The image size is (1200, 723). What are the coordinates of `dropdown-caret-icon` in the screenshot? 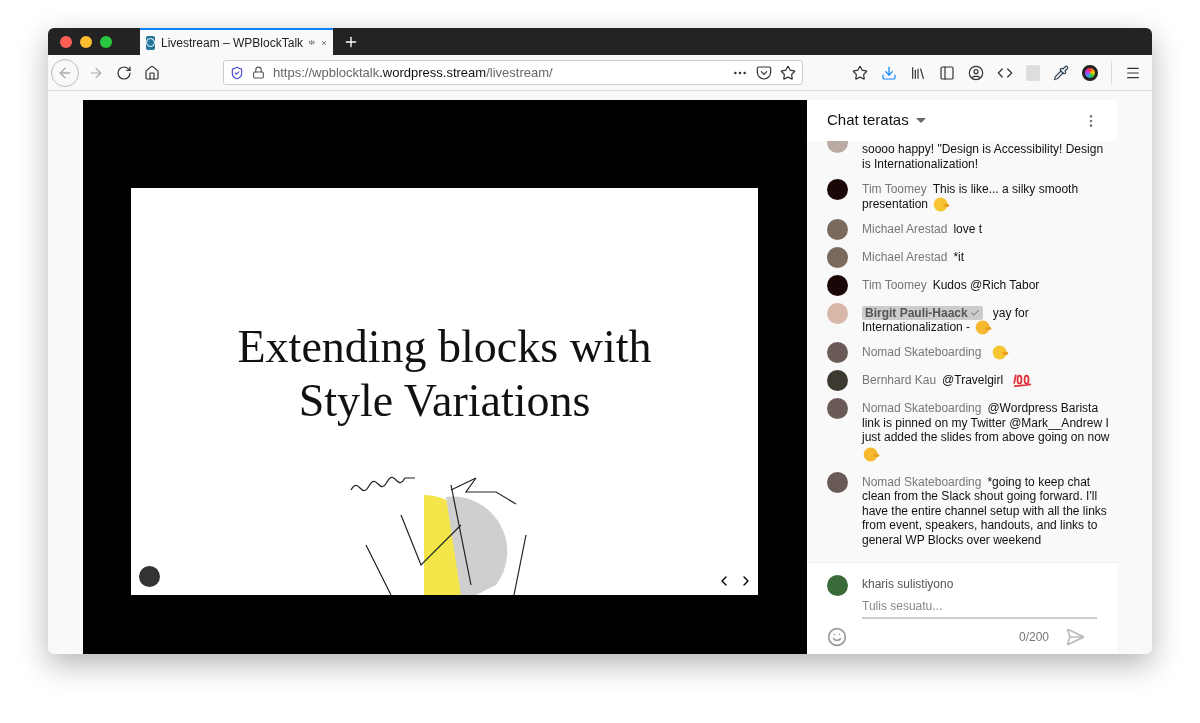 It's located at (920, 120).